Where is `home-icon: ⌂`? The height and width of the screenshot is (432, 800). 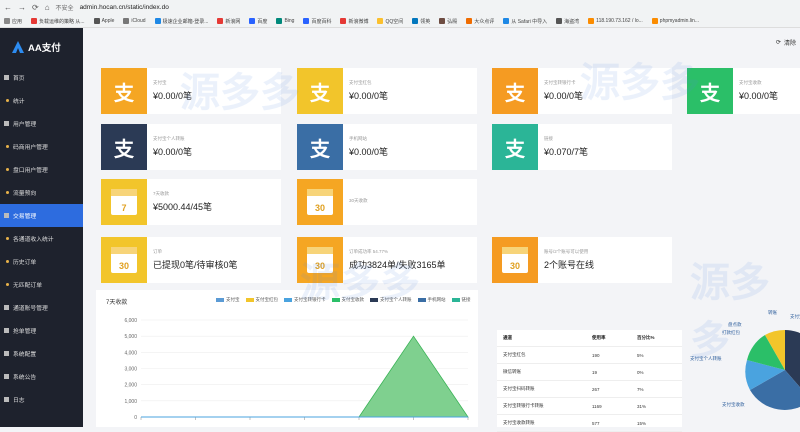
home-icon: ⌂ is located at coordinates (47, 7).